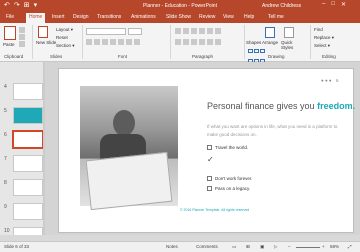 The height and width of the screenshot is (252, 360). What do you see at coordinates (276, 56) in the screenshot?
I see `drawing-group-label: Drawing` at bounding box center [276, 56].